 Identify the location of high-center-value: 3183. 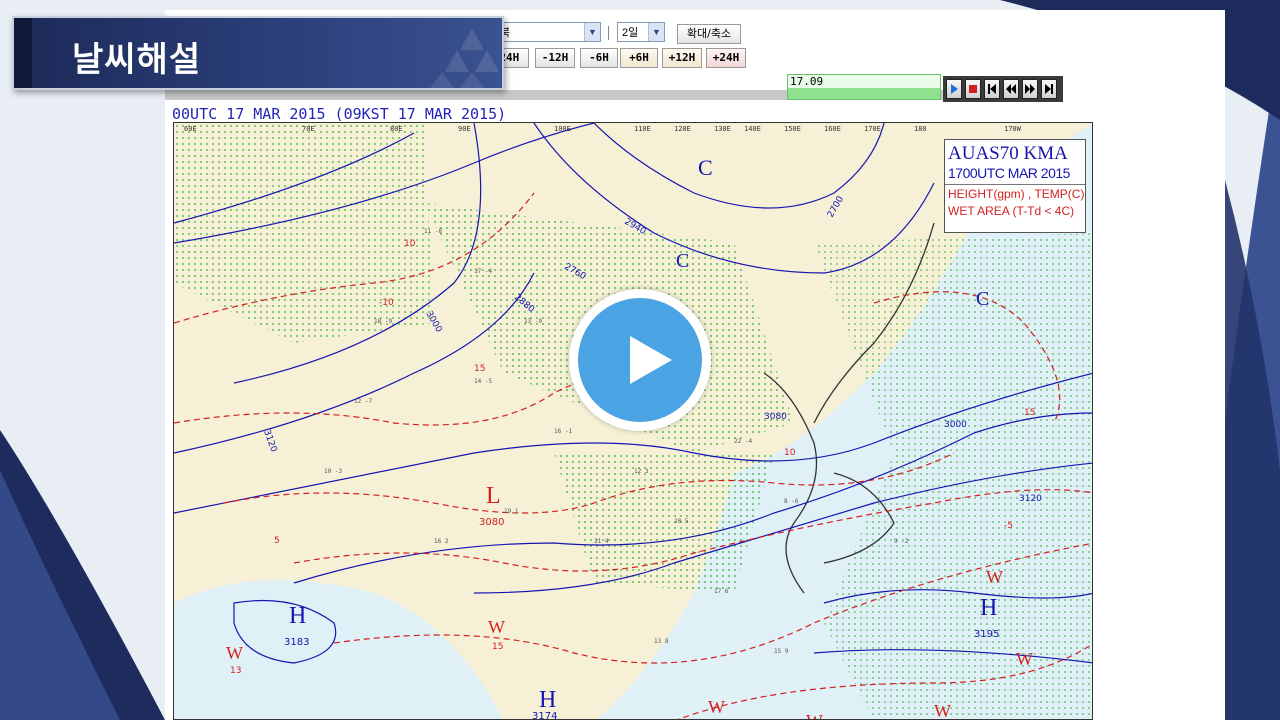
(296, 642).